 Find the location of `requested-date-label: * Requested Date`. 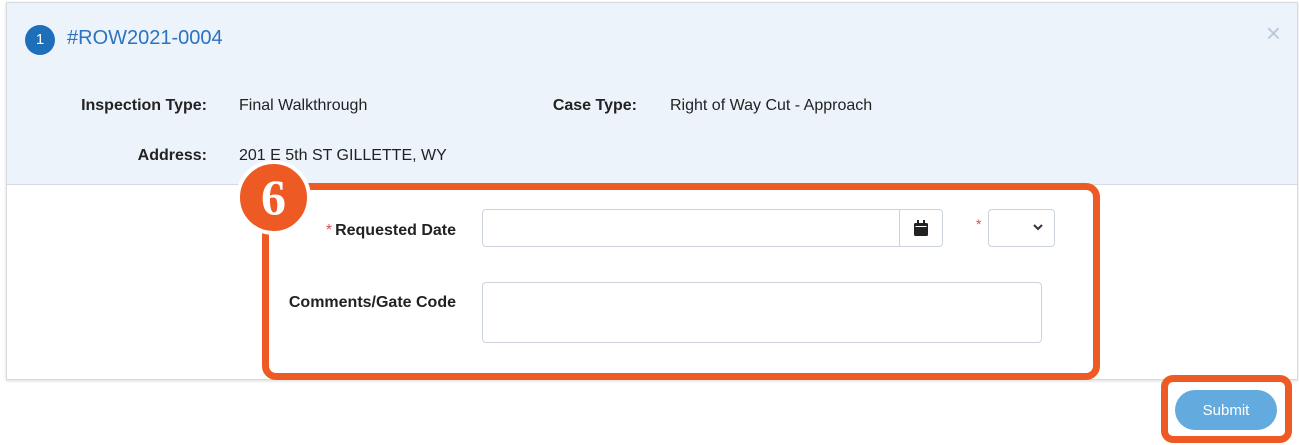

requested-date-label: * Requested Date is located at coordinates (373, 231).